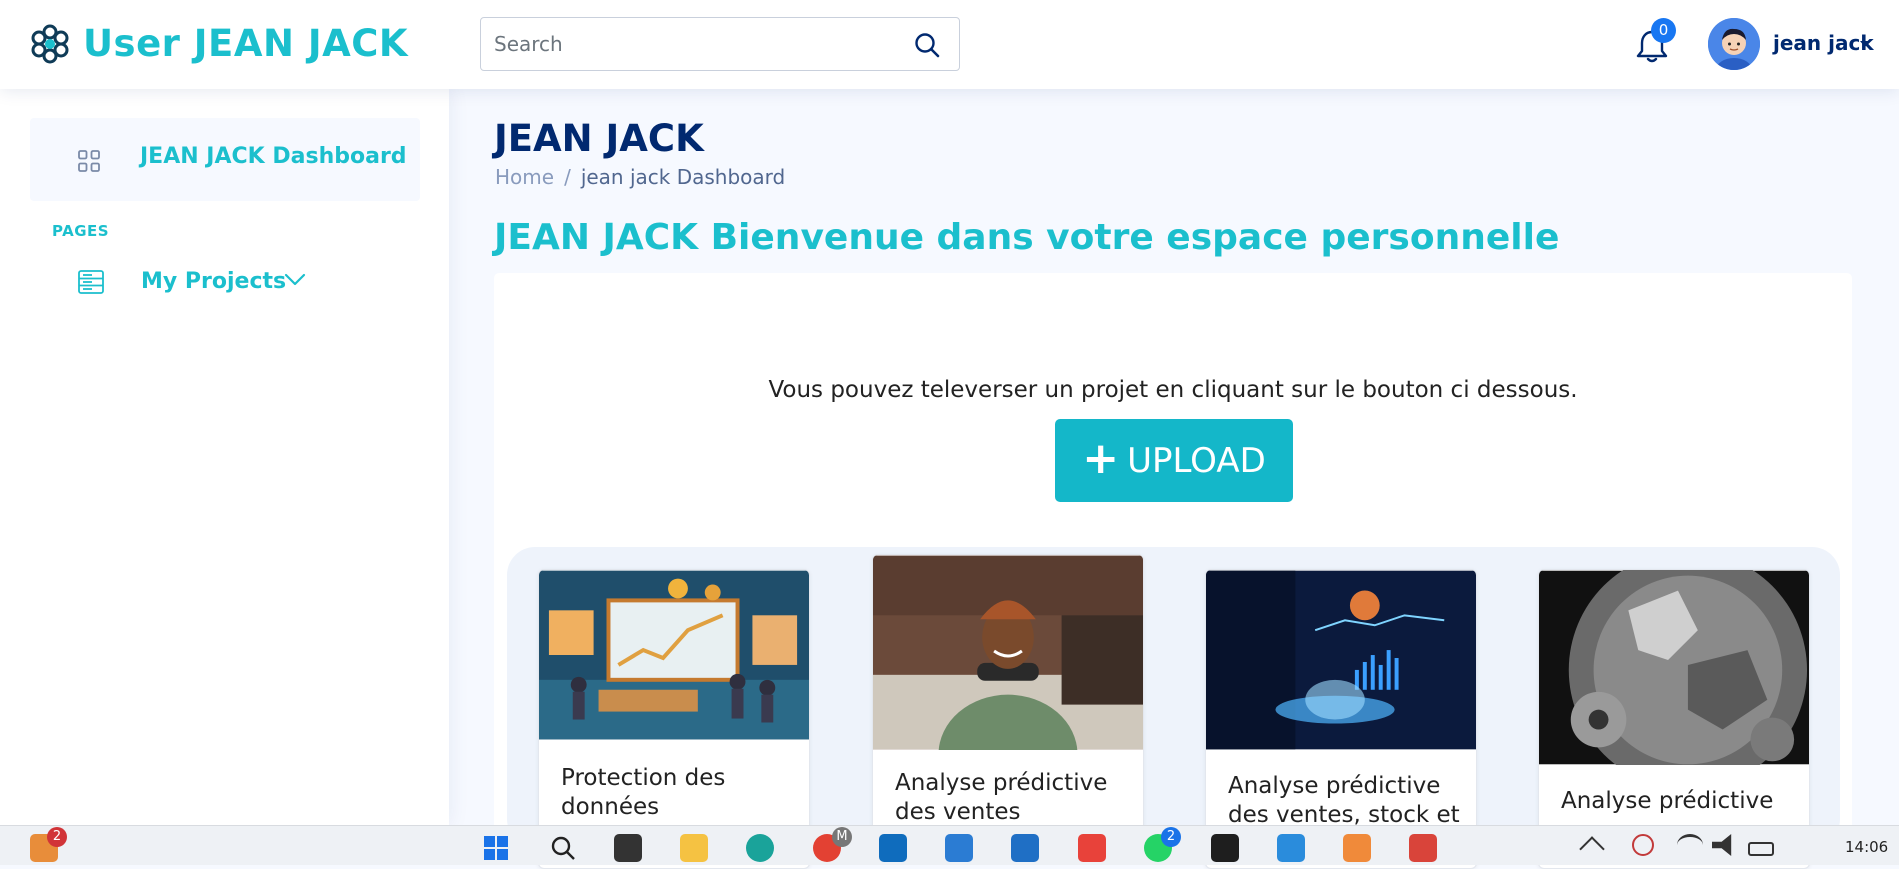 The height and width of the screenshot is (869, 1899). Describe the element at coordinates (563, 848) in the screenshot. I see `taskbar-search-icon` at that location.